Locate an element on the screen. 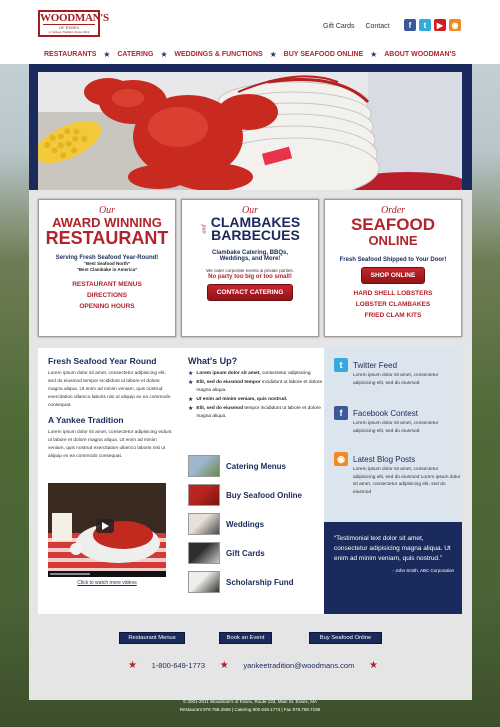  feed-title: Twitter Feed is located at coordinates (375, 365).